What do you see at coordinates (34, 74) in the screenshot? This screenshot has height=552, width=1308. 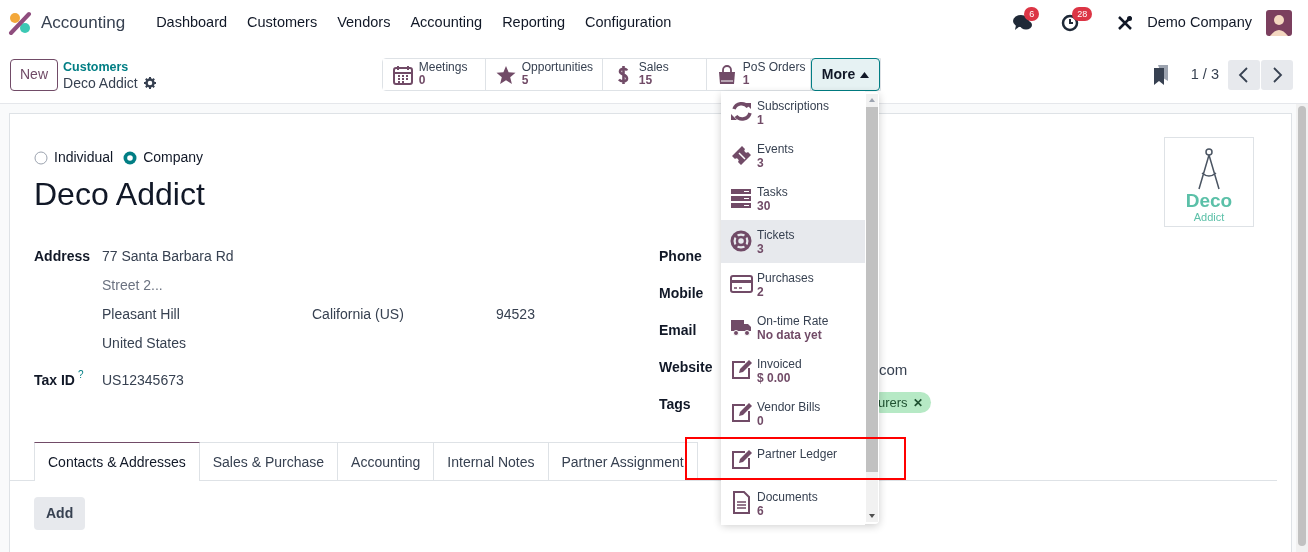 I see `new-button: New` at bounding box center [34, 74].